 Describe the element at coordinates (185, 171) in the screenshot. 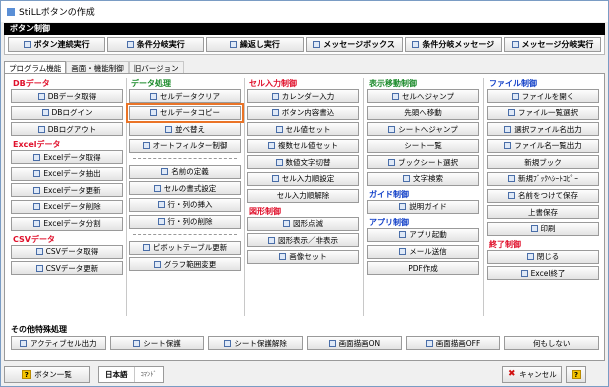

I see `define-name-button: 名前の定義` at that location.